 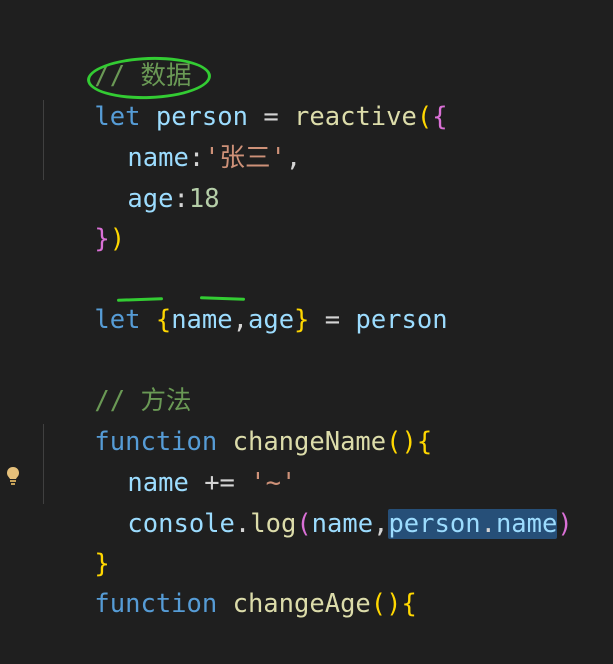 What do you see at coordinates (240, 297) in the screenshot?
I see `code-line-7: let {name,age} = person` at bounding box center [240, 297].